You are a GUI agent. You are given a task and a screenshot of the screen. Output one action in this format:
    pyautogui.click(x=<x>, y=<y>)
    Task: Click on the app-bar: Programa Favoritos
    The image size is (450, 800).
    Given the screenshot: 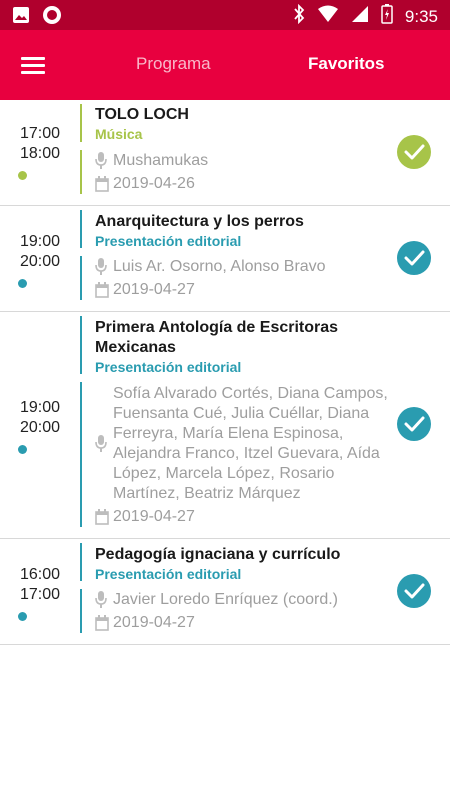 What is the action you would take?
    pyautogui.click(x=225, y=65)
    